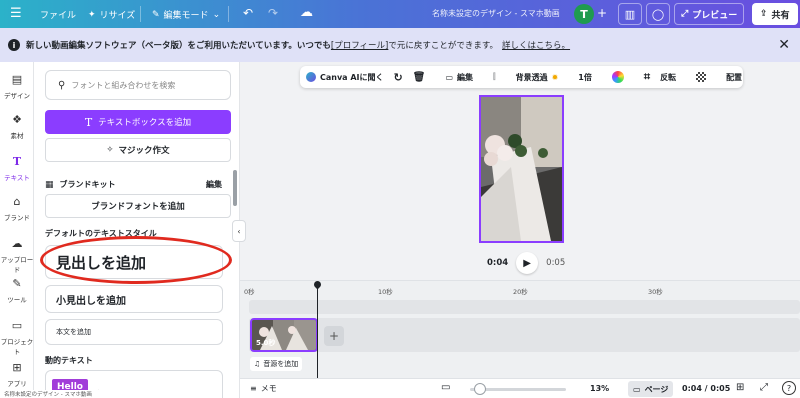 This screenshot has width=800, height=398. What do you see at coordinates (273, 13) in the screenshot?
I see `redo-button: ↷` at bounding box center [273, 13].